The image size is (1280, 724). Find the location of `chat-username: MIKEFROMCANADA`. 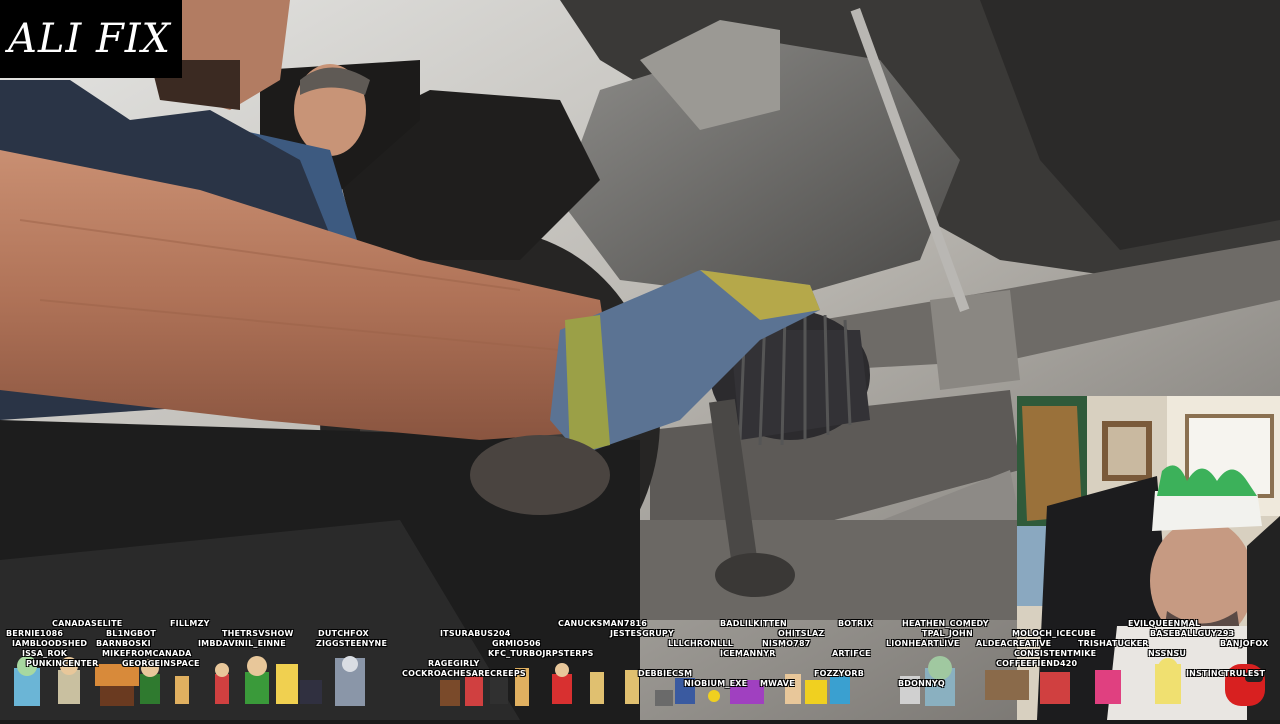

chat-username: MIKEFROMCANADA is located at coordinates (147, 653).